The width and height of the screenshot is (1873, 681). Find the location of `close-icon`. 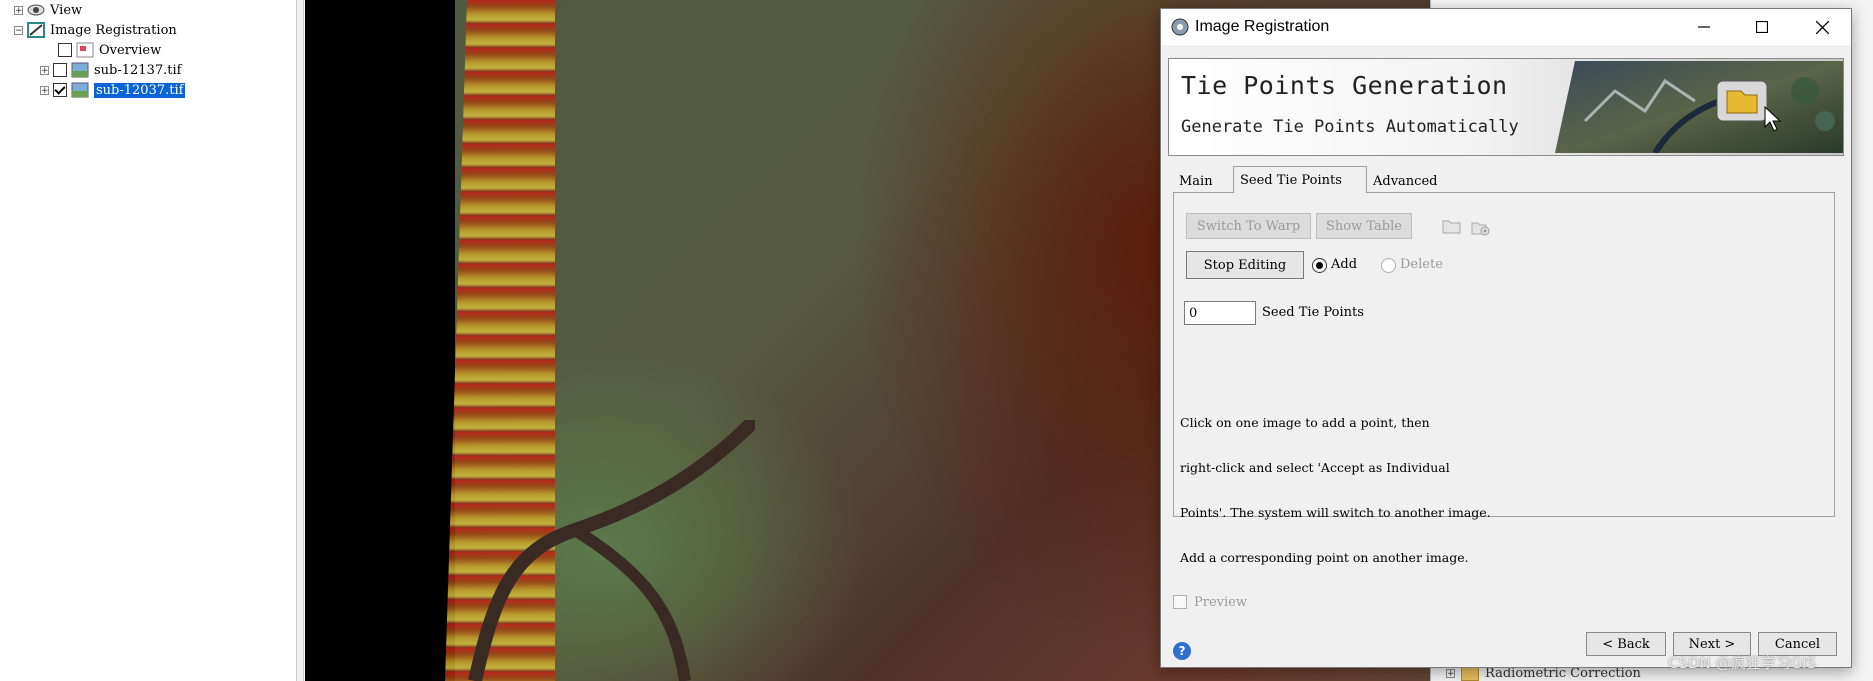

close-icon is located at coordinates (1822, 27).